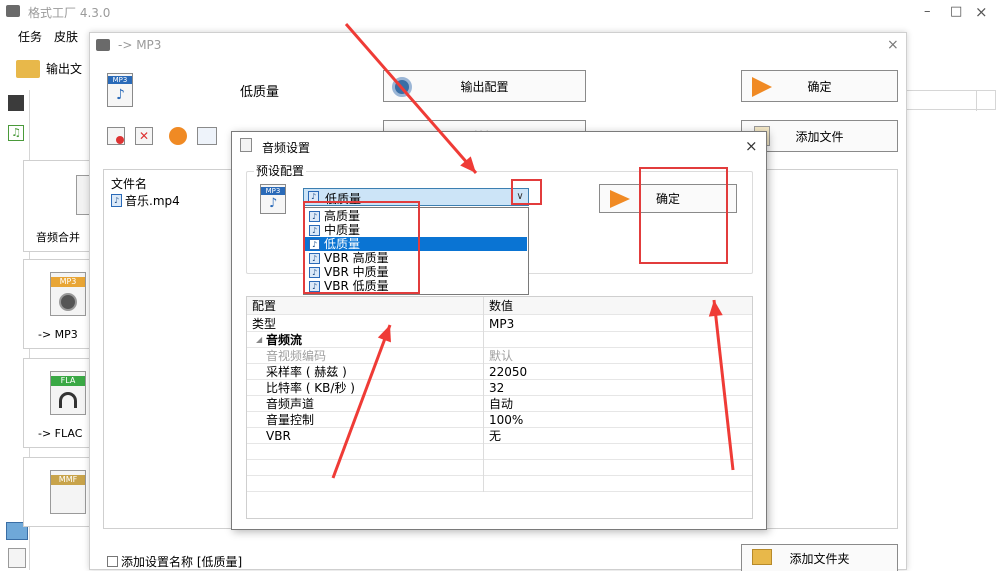 The image size is (996, 571). What do you see at coordinates (361, 247) in the screenshot?
I see `highlight-dropdown-box` at bounding box center [361, 247].